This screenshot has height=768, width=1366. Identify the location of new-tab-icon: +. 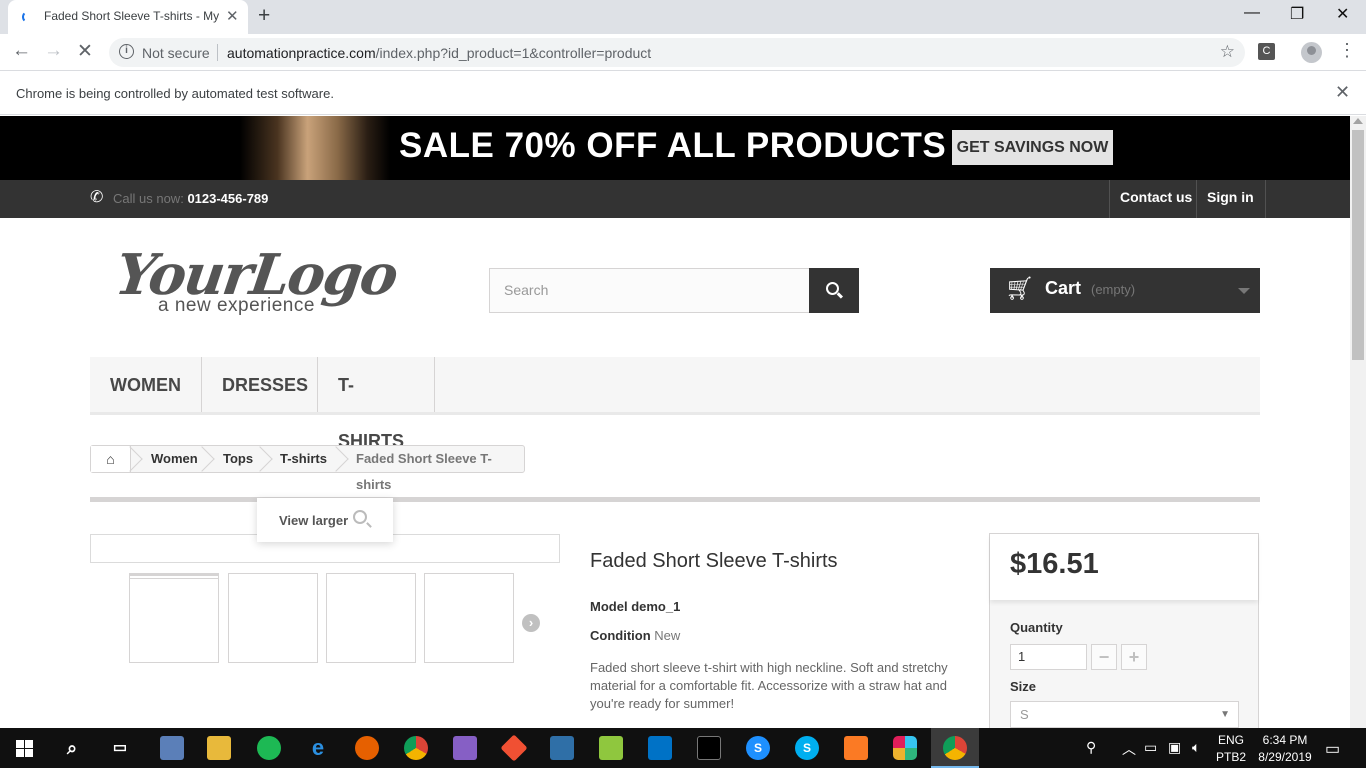
(264, 16).